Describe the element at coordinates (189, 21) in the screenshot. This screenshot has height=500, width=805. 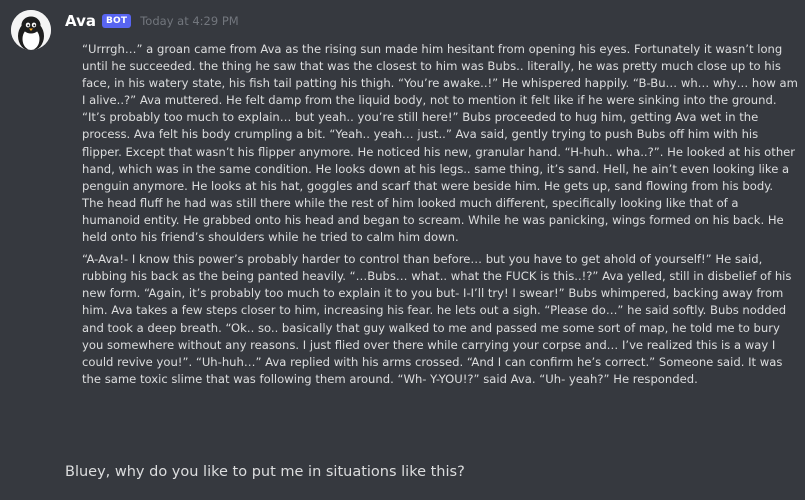
I see `message-timestamp: Today at 4:29 PM` at that location.